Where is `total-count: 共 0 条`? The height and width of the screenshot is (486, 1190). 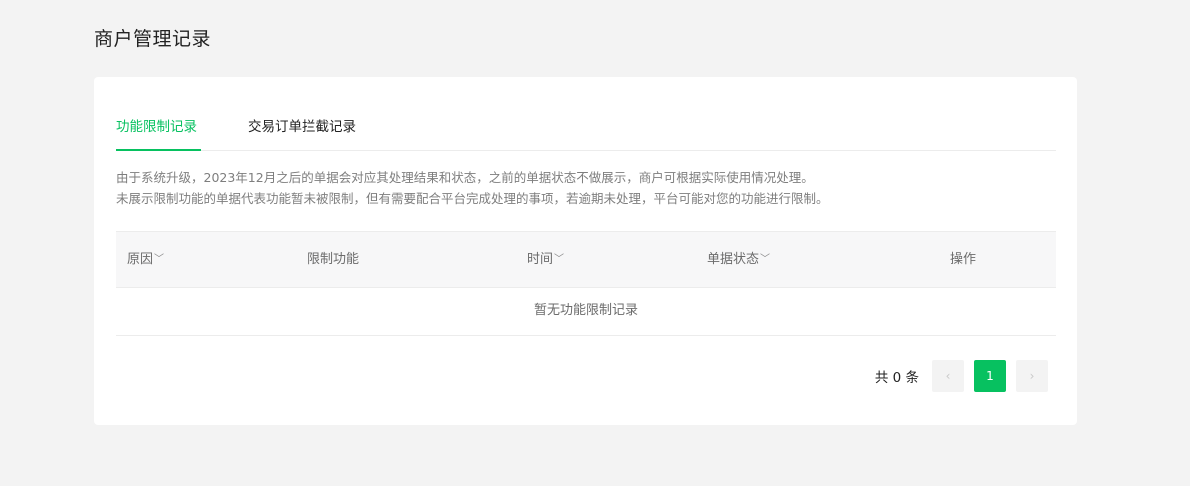 total-count: 共 0 条 is located at coordinates (896, 378).